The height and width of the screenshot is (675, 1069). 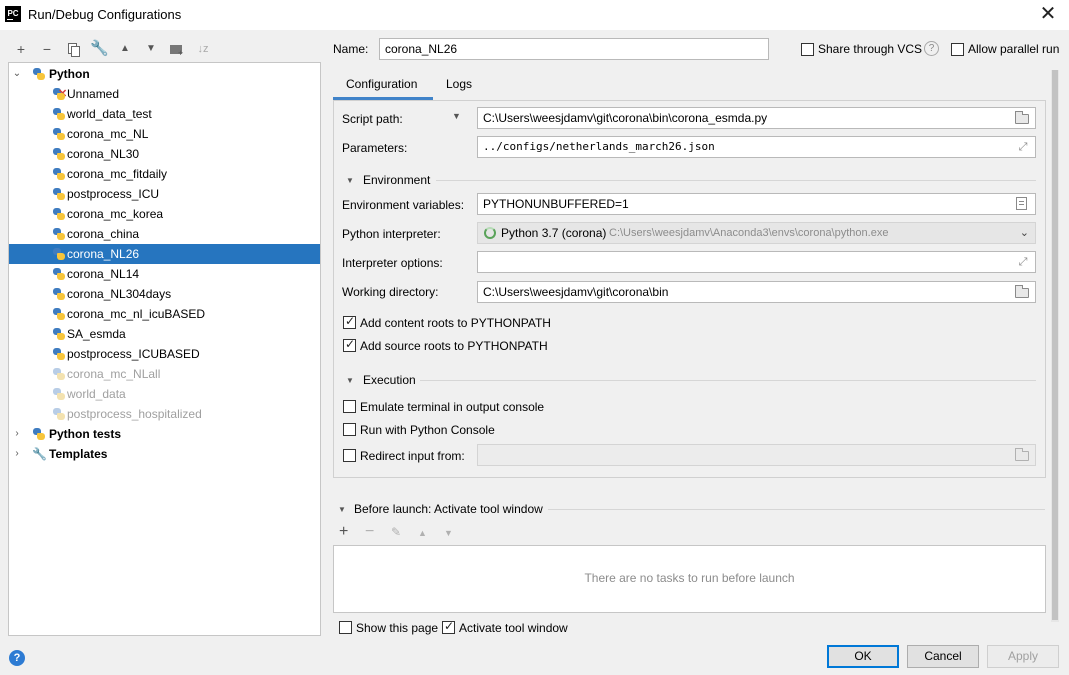 What do you see at coordinates (164, 454) in the screenshot?
I see `tree-group-templates: › 🔧 Templates` at bounding box center [164, 454].